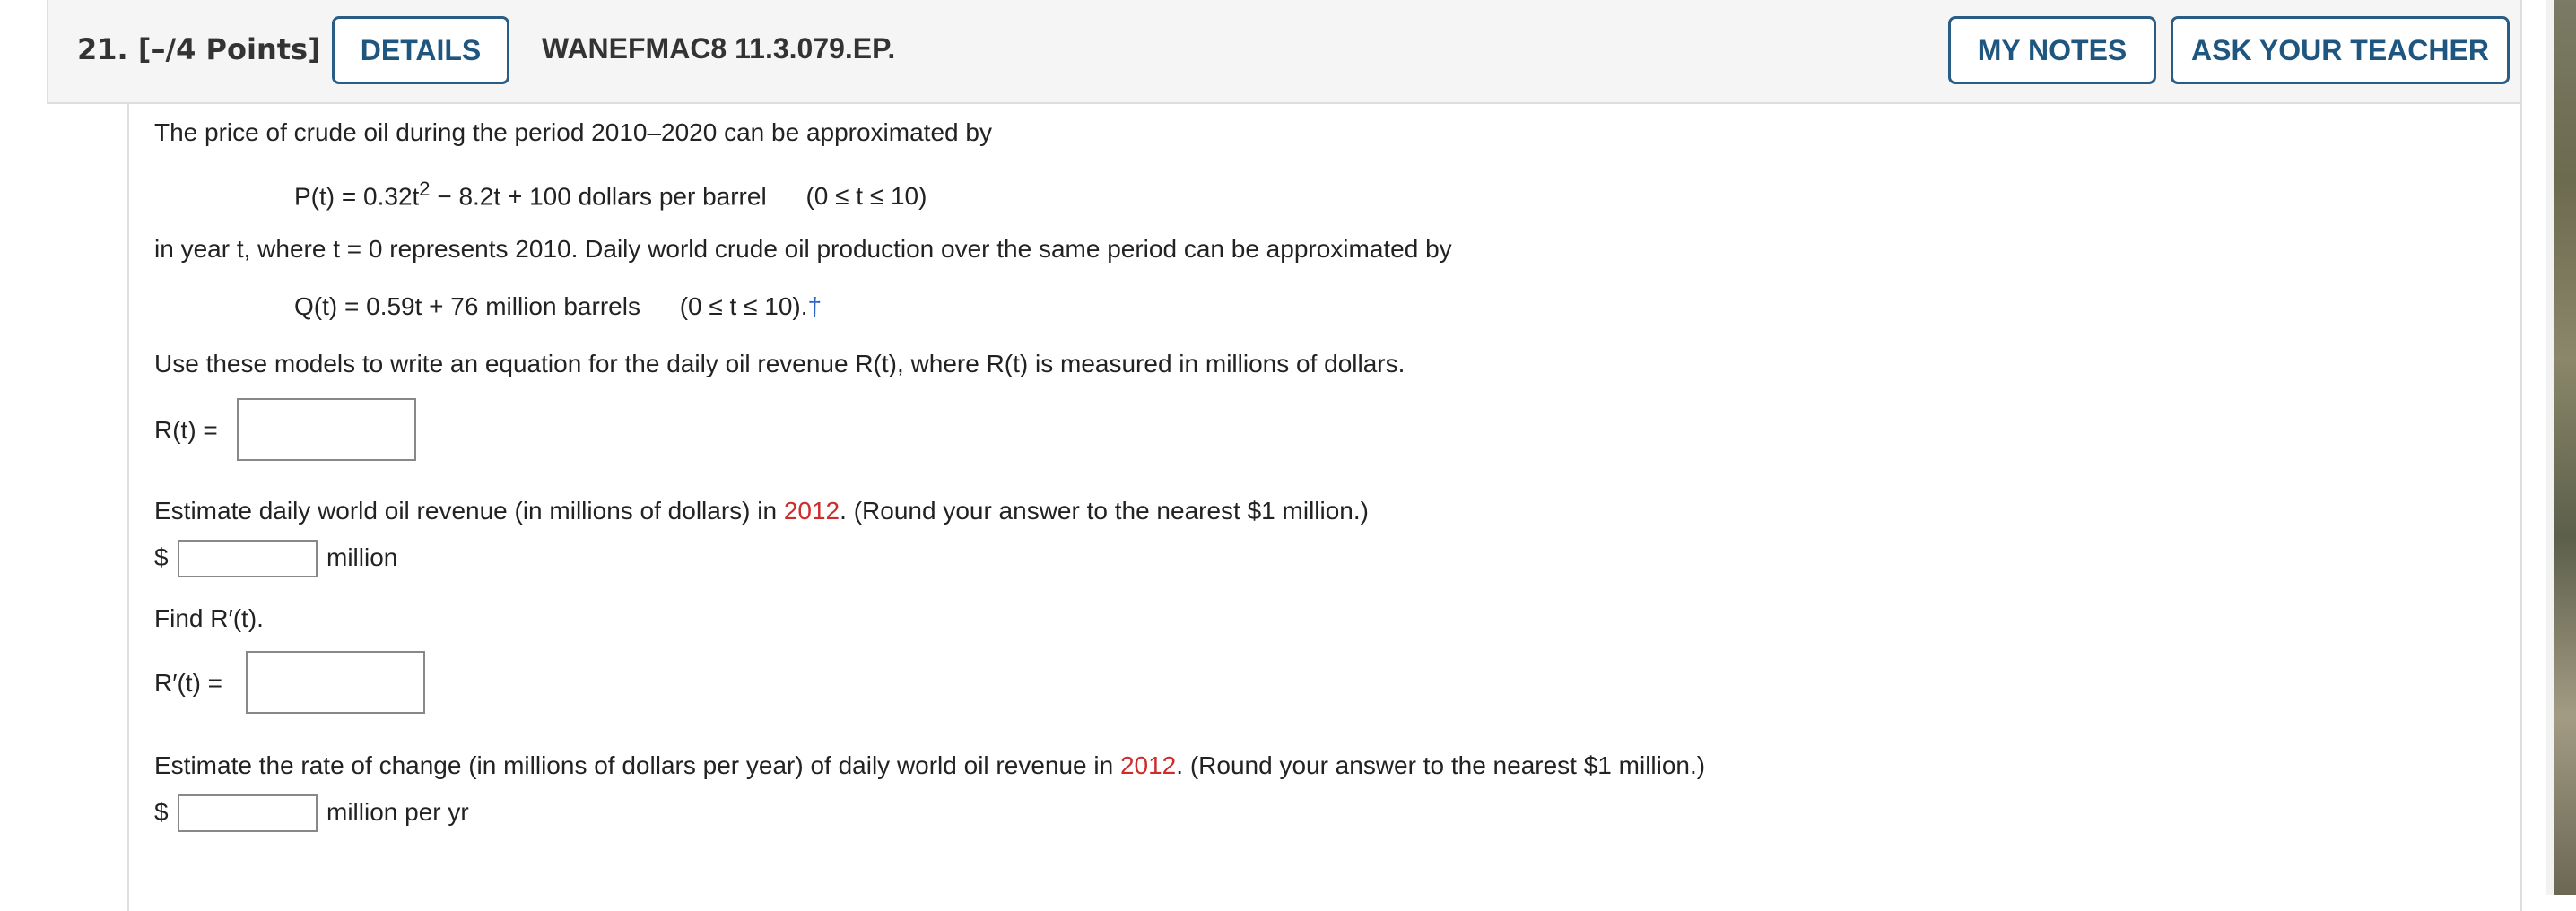 This screenshot has height=911, width=2576. I want to click on background-photo-strip, so click(2565, 447).